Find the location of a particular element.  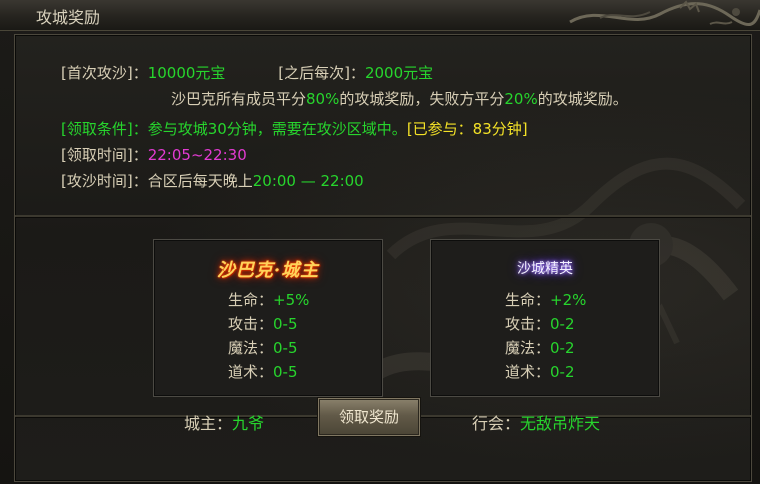

siege-time-label: [攻沙时间]： is located at coordinates (104, 181).